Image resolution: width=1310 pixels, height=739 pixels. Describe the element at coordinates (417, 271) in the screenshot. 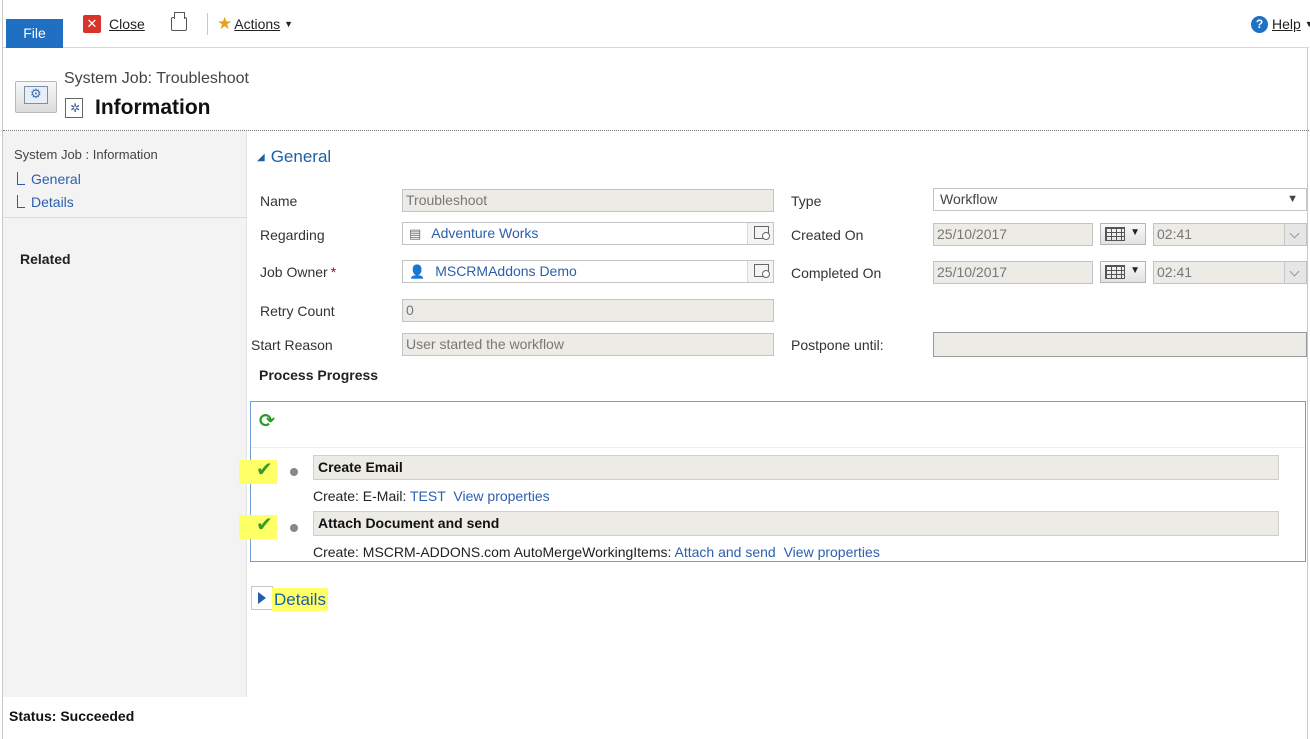

I see `user-icon: 👤` at that location.